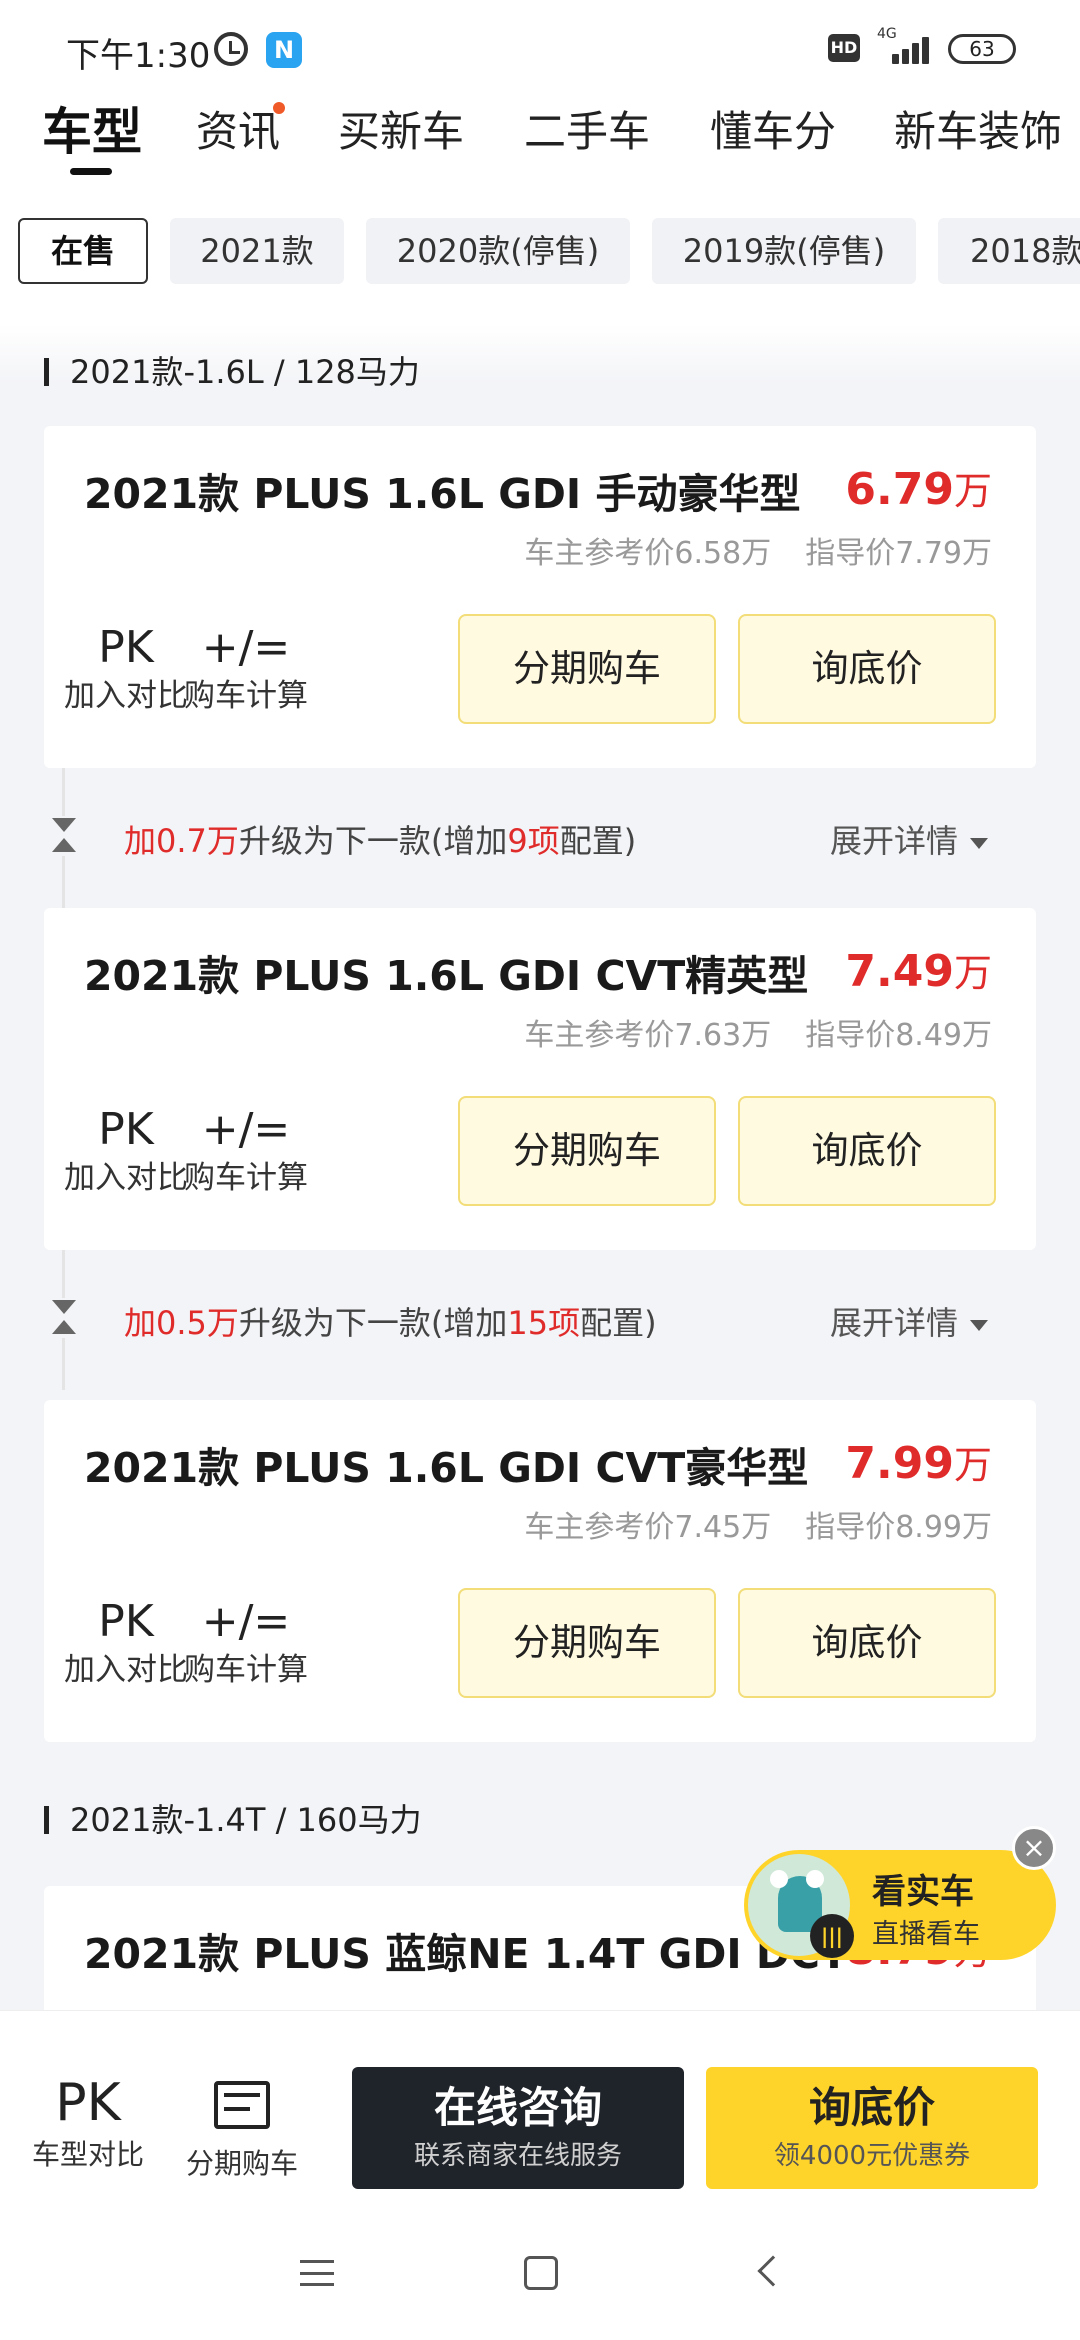 This screenshot has height=2340, width=1080. Describe the element at coordinates (898, 1527) in the screenshot. I see `guide-price: 指导价8.99万` at that location.